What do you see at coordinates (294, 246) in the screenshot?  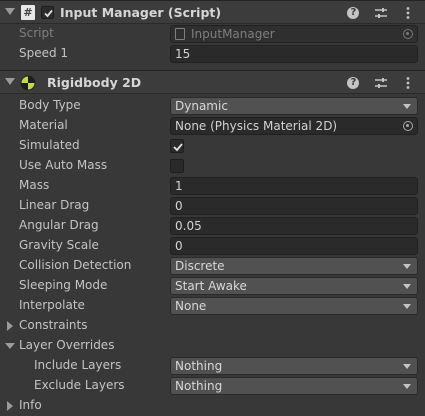 I see `gravity-scale-input: 0` at bounding box center [294, 246].